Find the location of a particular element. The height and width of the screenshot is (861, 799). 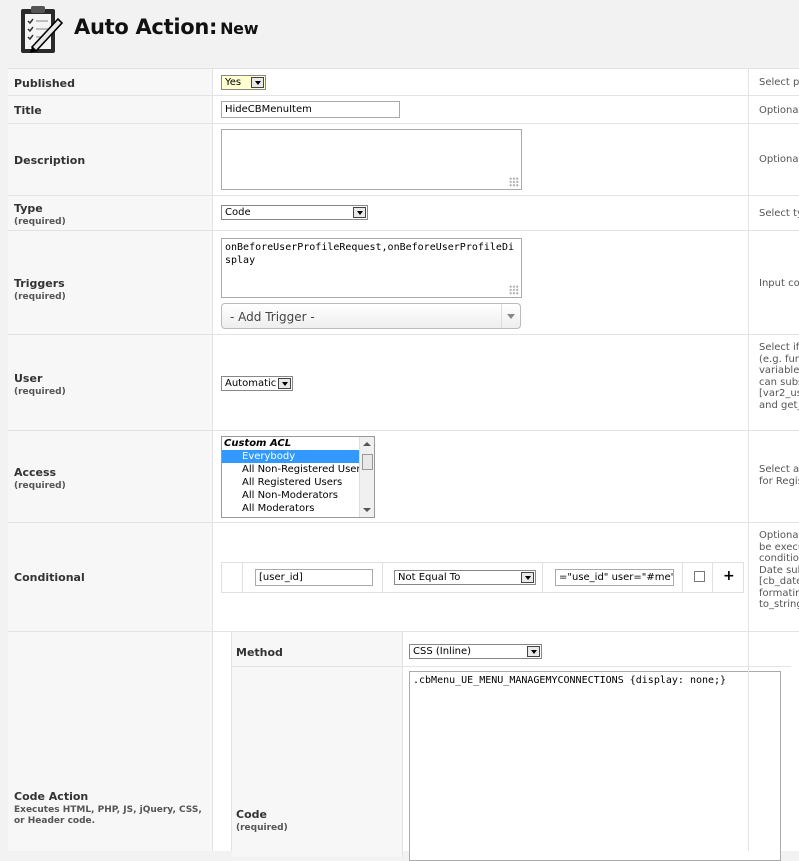

add-trigger-select: - Add Trigger - is located at coordinates (371, 316).